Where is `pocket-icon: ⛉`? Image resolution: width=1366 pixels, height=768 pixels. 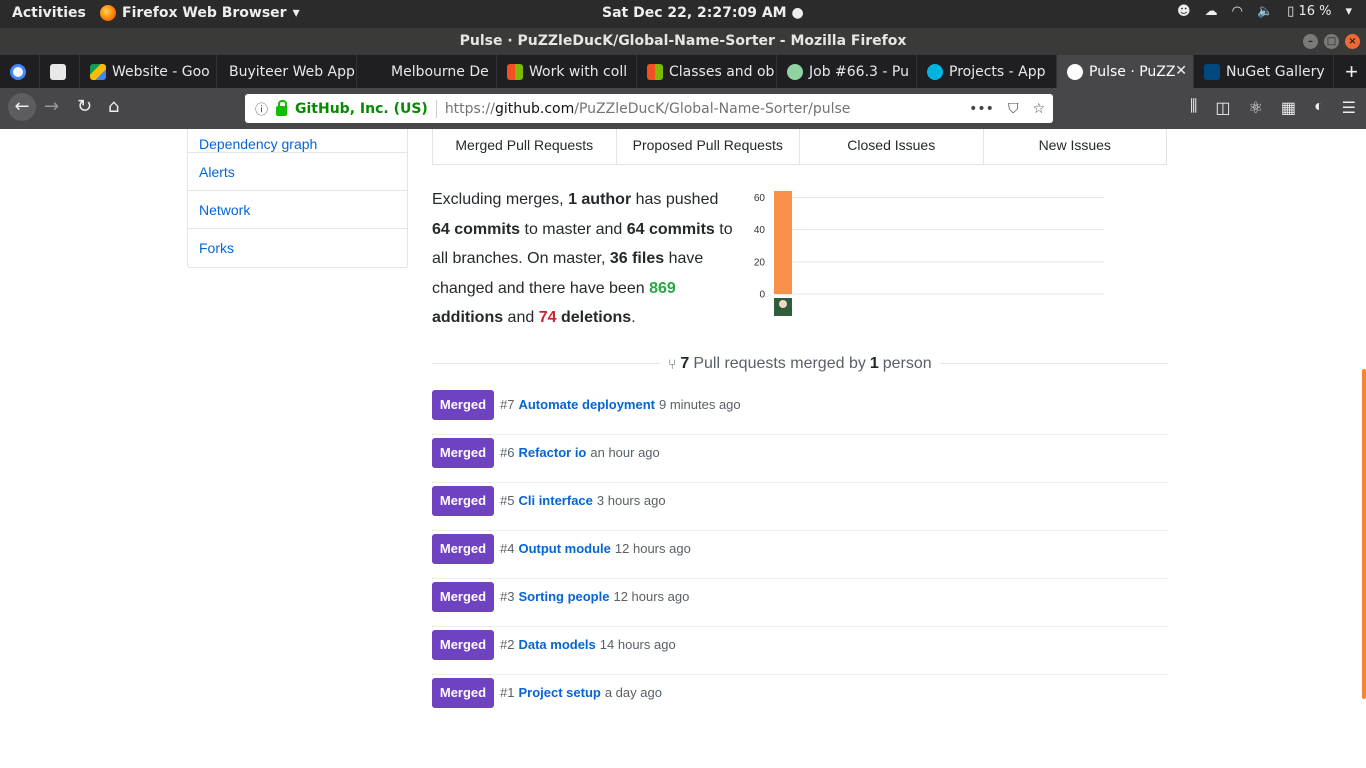
pocket-icon: ⛉ is located at coordinates (1013, 109).